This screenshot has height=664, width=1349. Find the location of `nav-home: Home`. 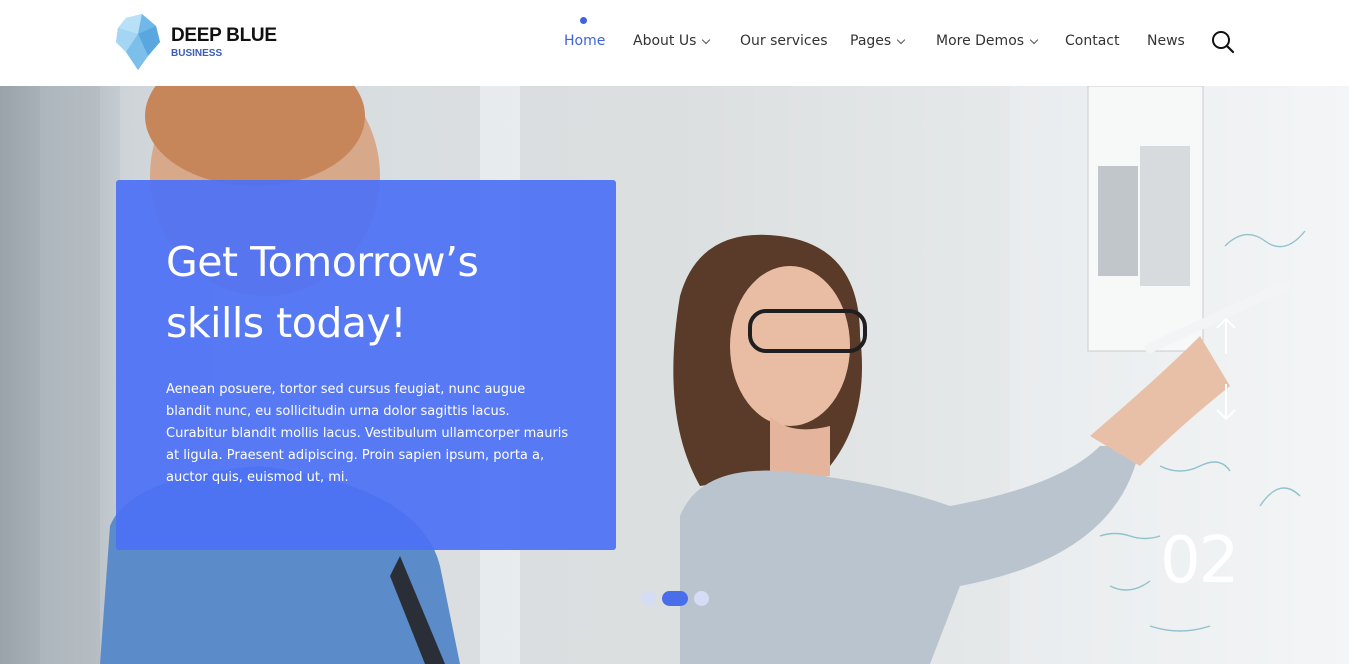

nav-home: Home is located at coordinates (584, 41).